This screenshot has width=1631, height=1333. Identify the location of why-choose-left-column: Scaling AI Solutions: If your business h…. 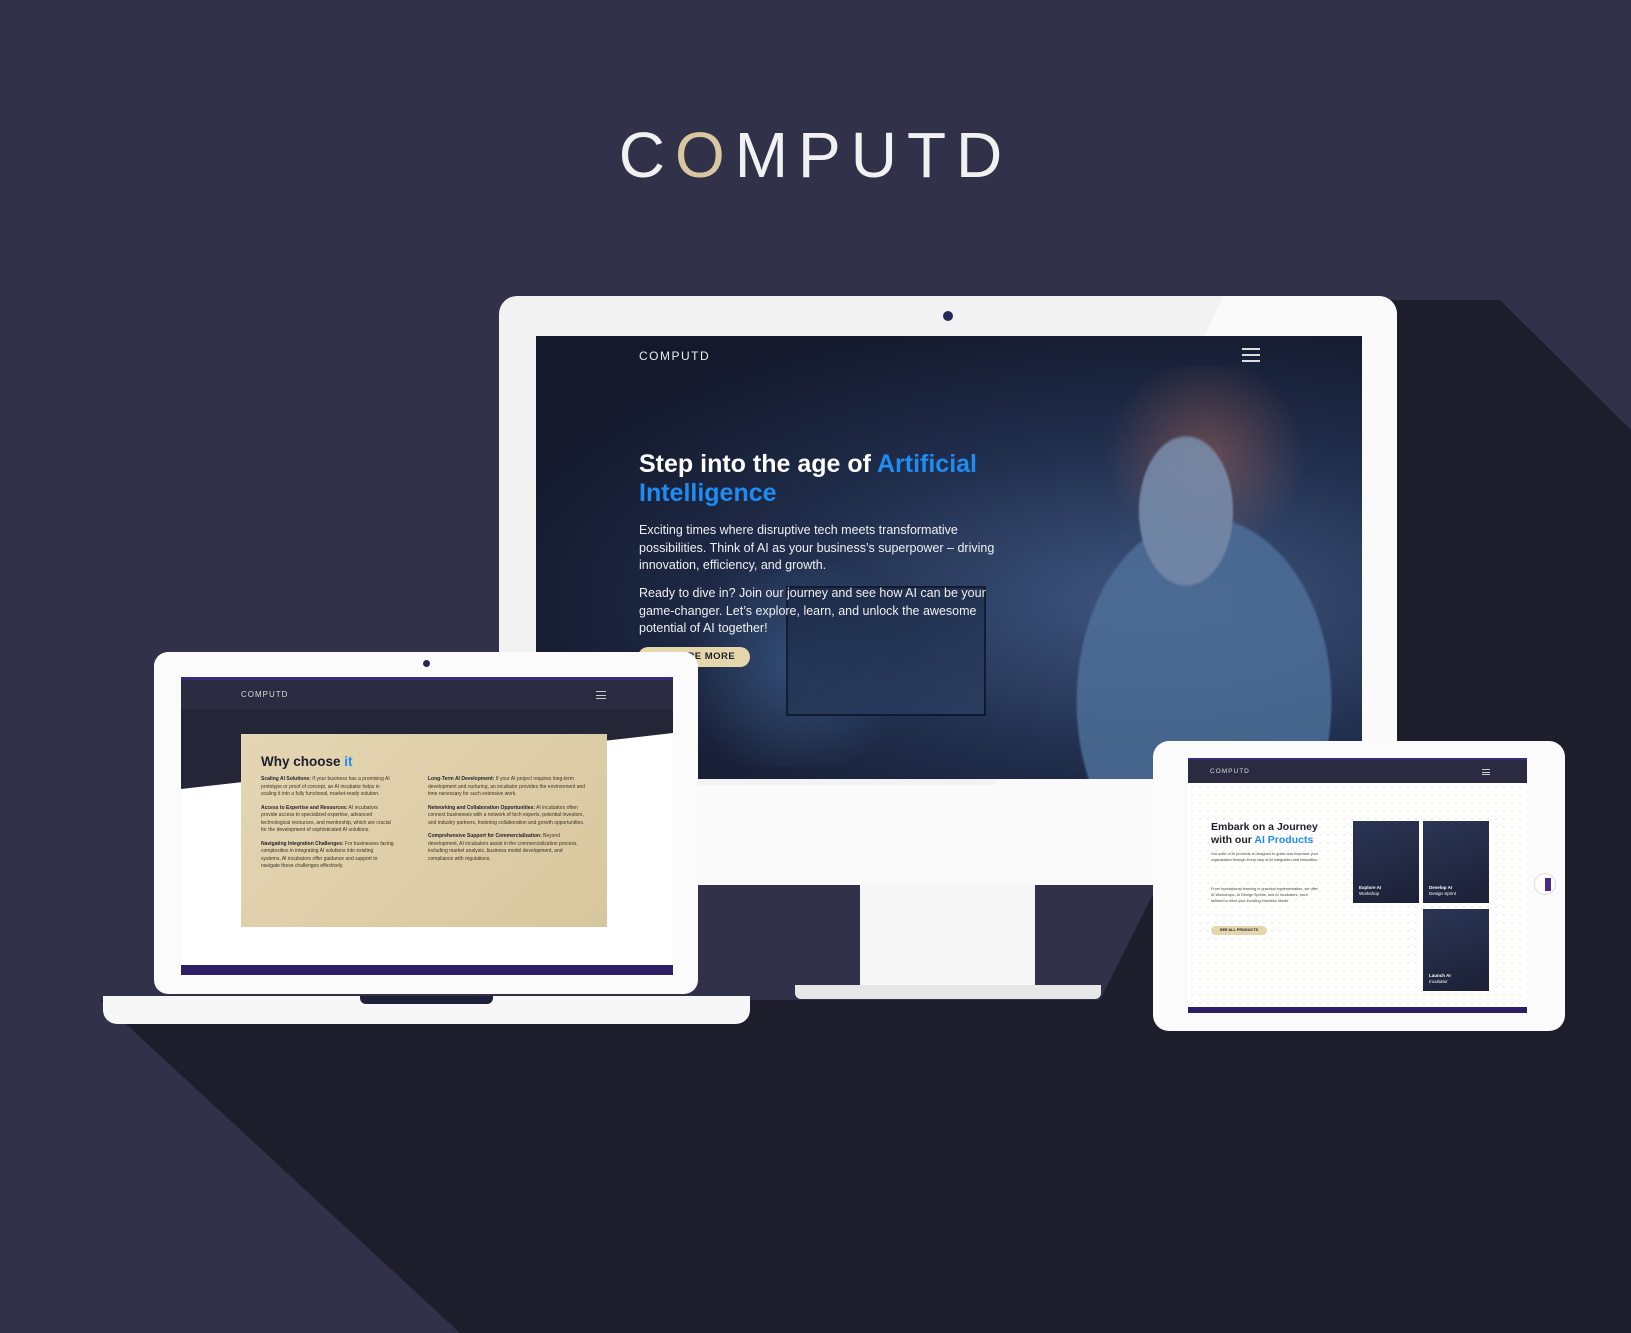
(327, 826).